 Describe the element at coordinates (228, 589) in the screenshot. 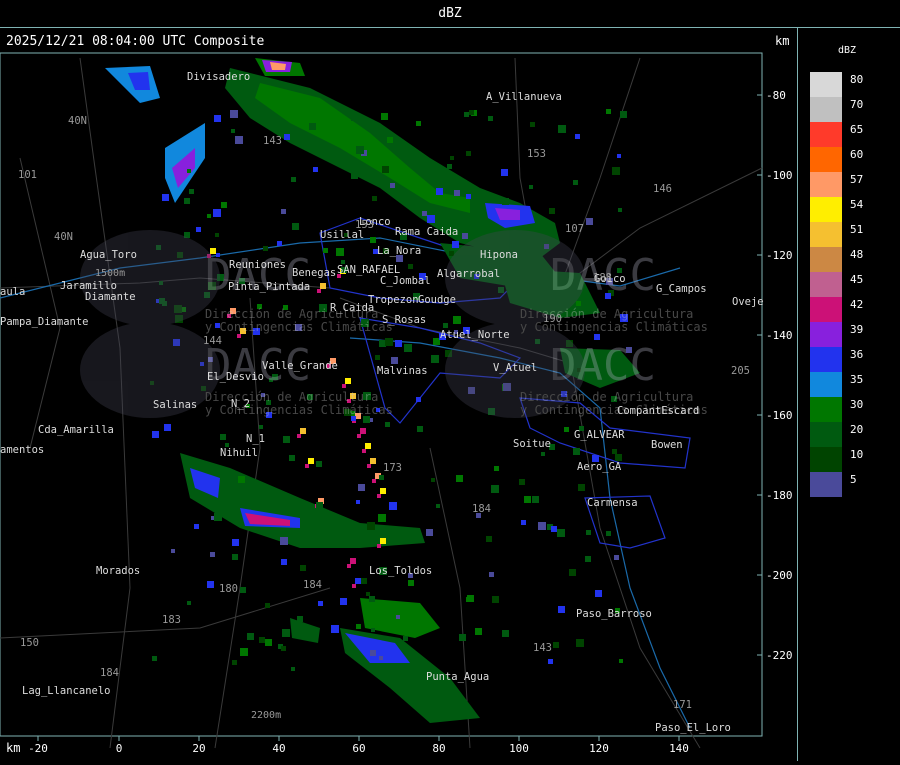

I see `route-number-label: 180` at that location.